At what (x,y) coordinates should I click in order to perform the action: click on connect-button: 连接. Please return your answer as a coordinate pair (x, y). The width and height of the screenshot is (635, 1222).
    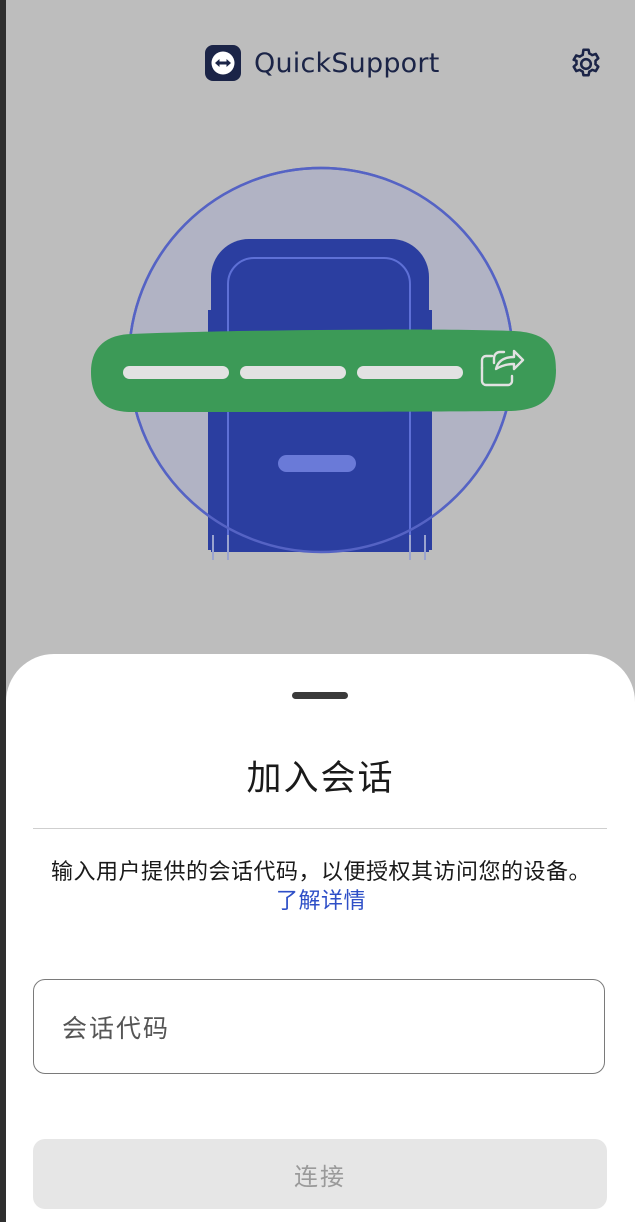
    Looking at the image, I should click on (320, 1174).